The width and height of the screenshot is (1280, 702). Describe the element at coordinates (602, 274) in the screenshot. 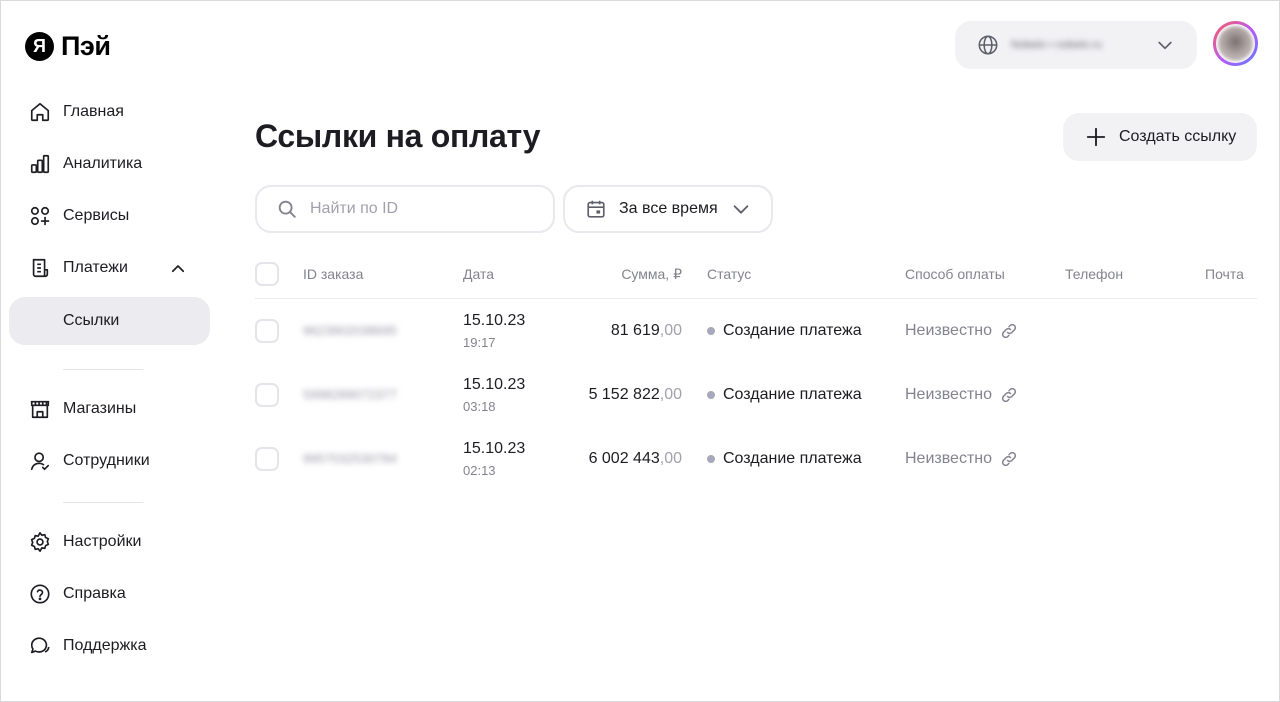

I see `column-header-amount: Сумма, ₽` at that location.